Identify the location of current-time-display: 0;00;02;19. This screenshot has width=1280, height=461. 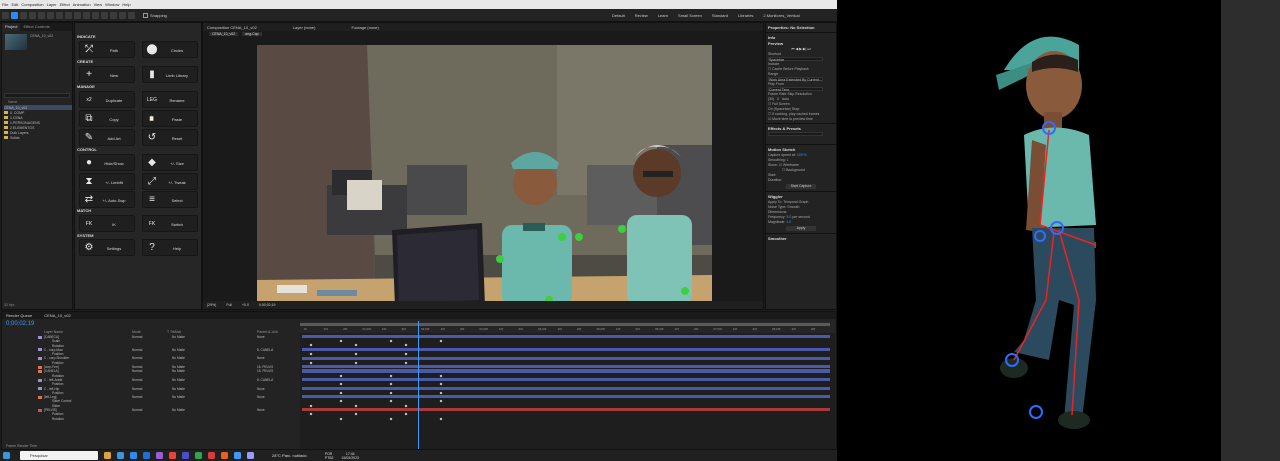
(20, 324).